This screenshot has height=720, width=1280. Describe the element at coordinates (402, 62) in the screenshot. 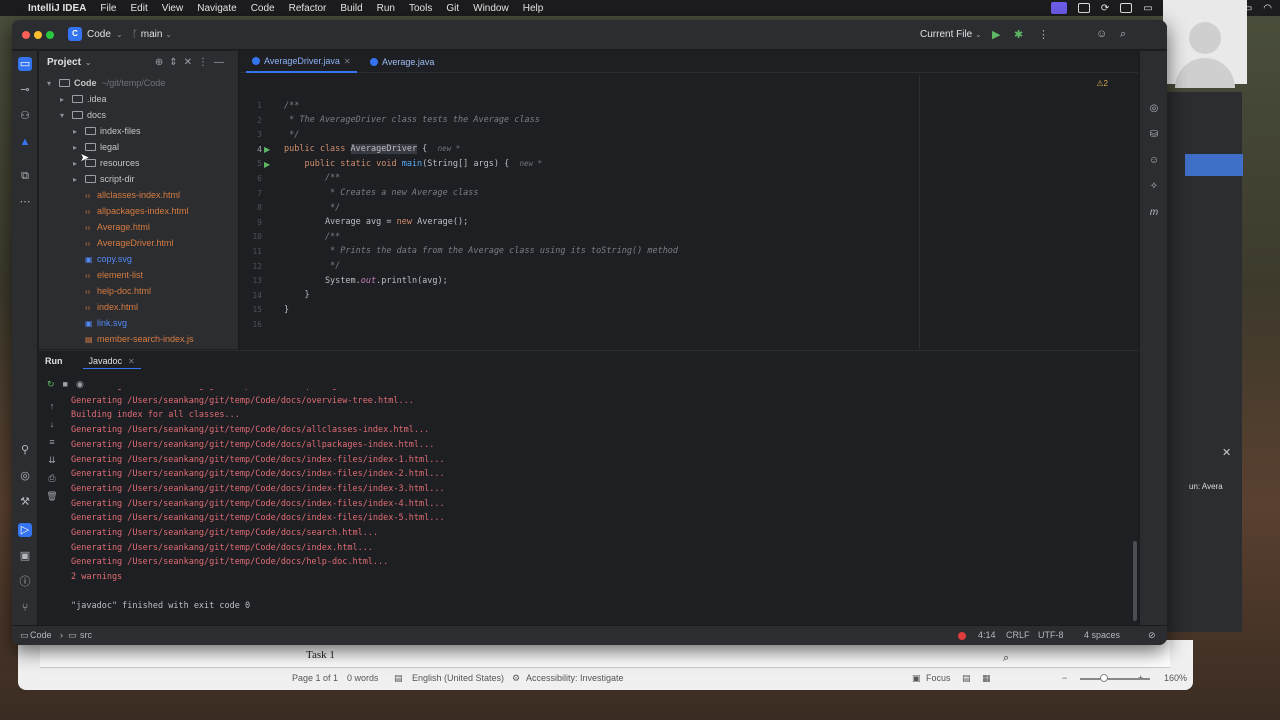

I see `tab-average: Average.java` at that location.